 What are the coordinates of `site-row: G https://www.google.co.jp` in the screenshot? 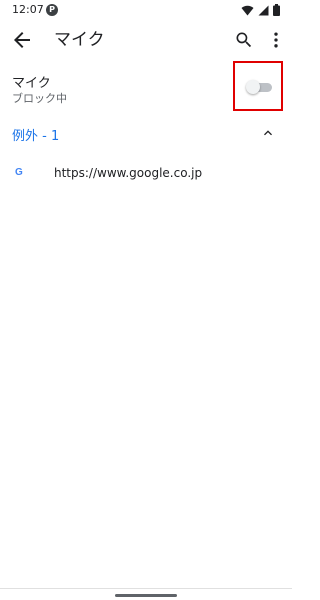 It's located at (146, 175).